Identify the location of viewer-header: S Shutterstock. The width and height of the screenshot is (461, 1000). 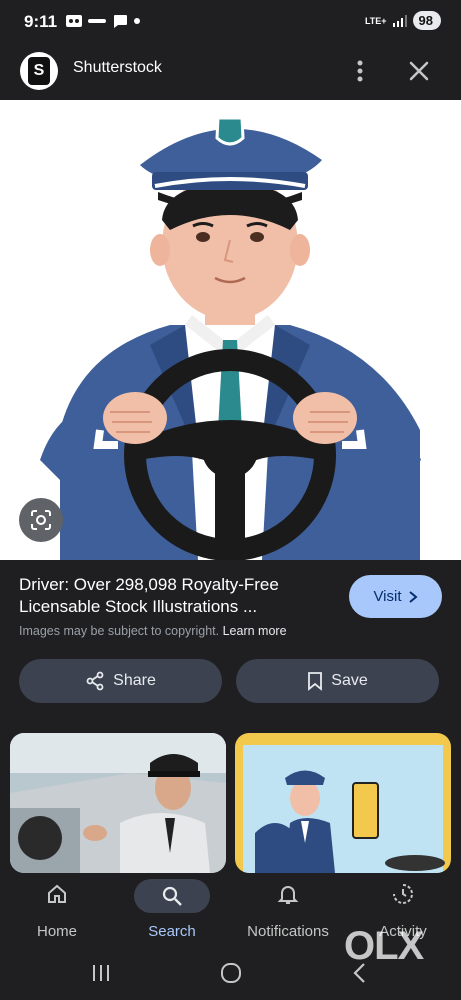
(230, 72).